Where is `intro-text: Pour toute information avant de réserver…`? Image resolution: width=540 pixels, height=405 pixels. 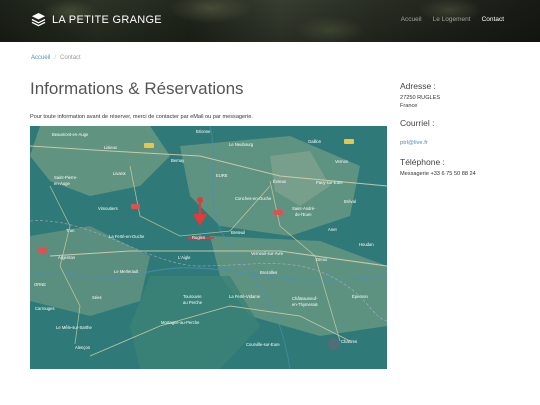
intro-text: Pour toute information avant de réserver… is located at coordinates (141, 117).